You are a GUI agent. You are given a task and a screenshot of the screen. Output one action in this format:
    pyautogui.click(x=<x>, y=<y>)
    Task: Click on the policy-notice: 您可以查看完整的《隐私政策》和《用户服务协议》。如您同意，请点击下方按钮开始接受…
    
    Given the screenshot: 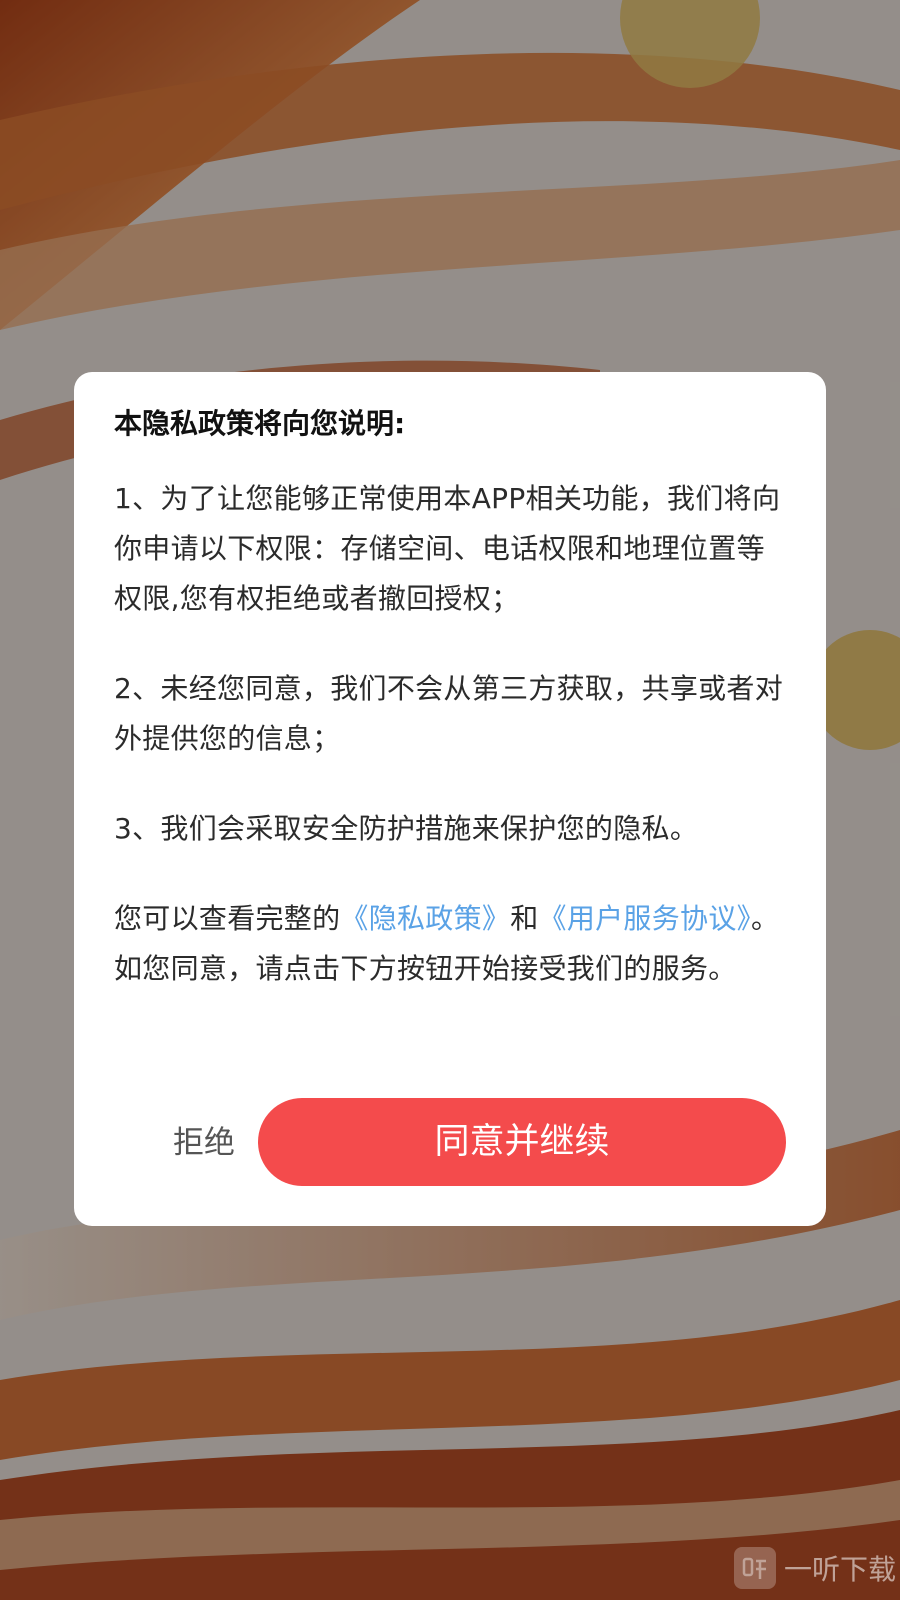 What is the action you would take?
    pyautogui.click(x=450, y=944)
    